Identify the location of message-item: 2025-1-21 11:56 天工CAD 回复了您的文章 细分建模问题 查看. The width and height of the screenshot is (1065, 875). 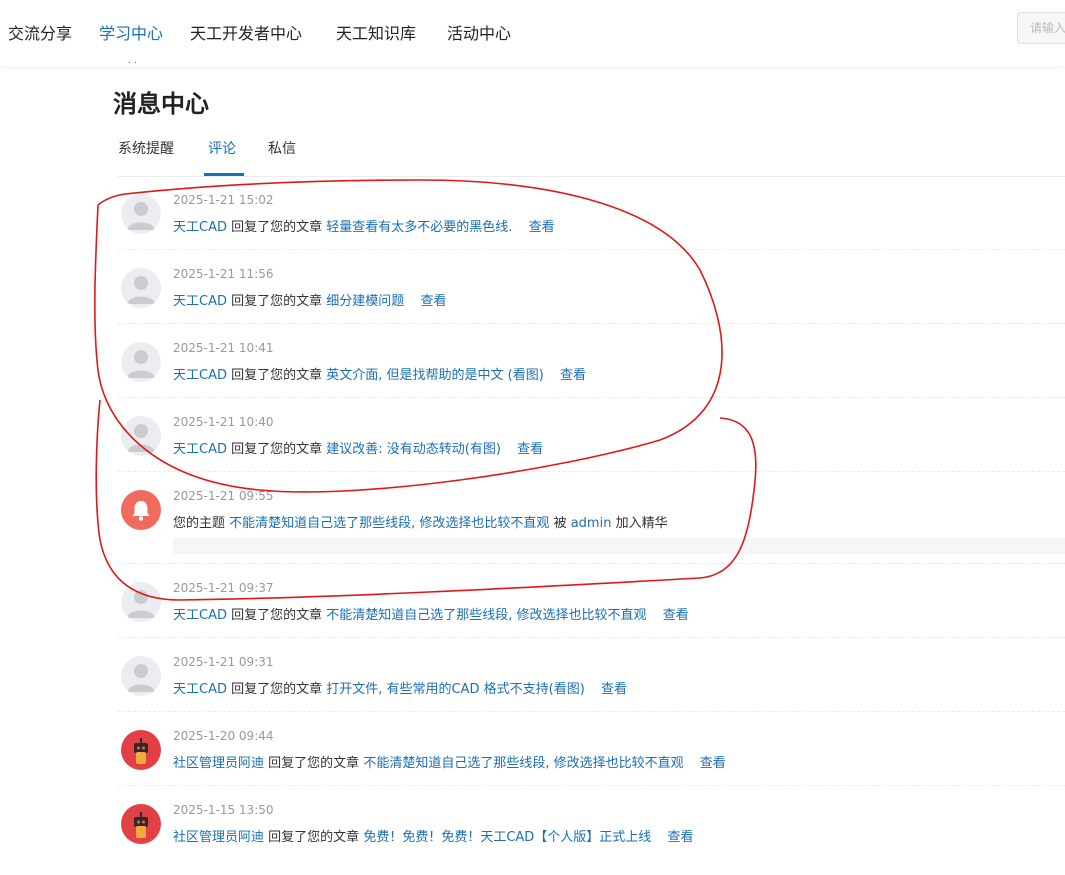
(591, 287).